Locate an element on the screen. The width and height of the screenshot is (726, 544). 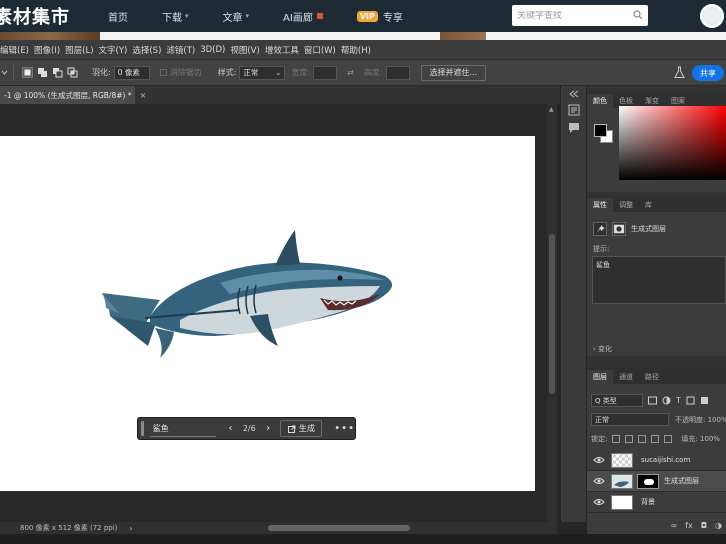
vertical-scrollbar: ▲ is located at coordinates (552, 313).